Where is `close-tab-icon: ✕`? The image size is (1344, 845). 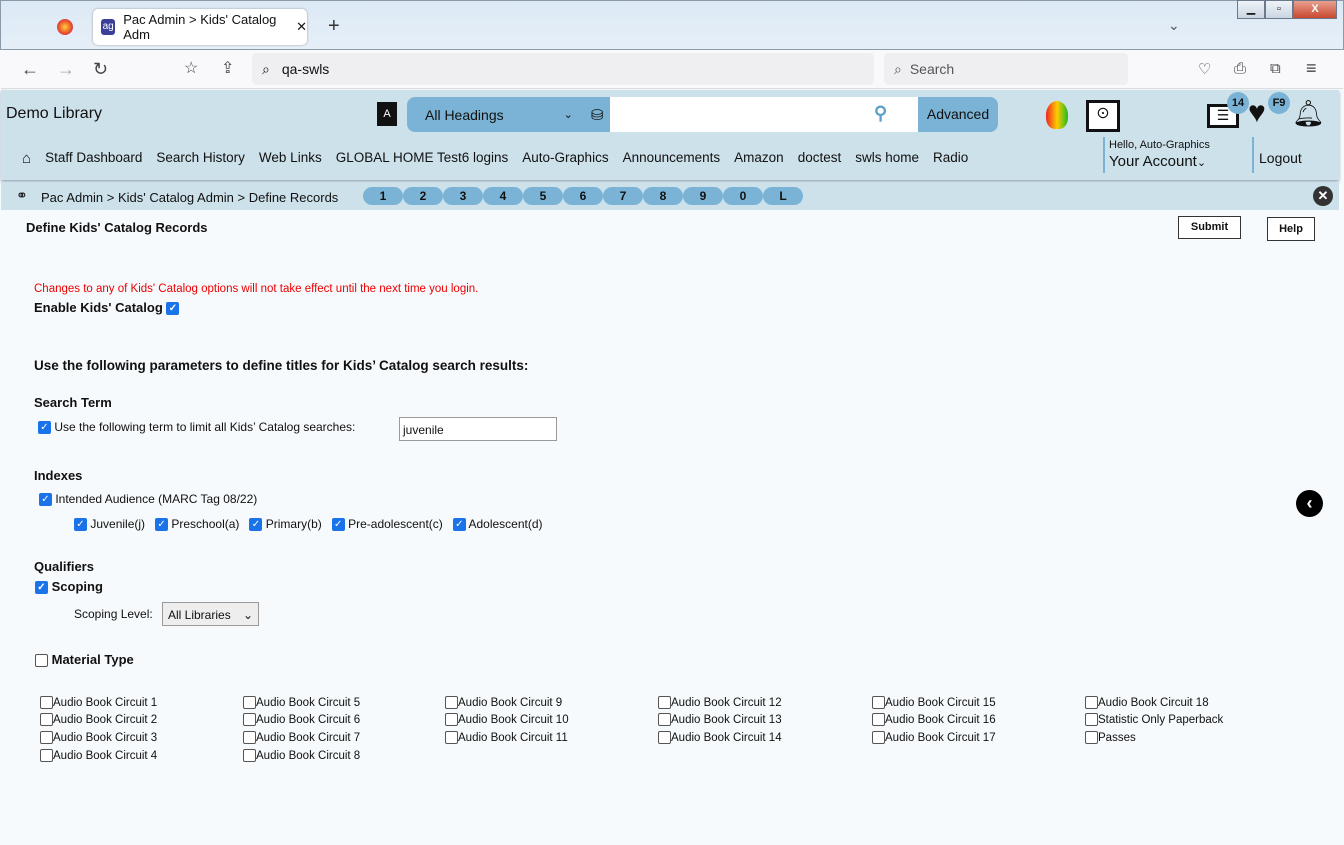
close-tab-icon: ✕ is located at coordinates (301, 27).